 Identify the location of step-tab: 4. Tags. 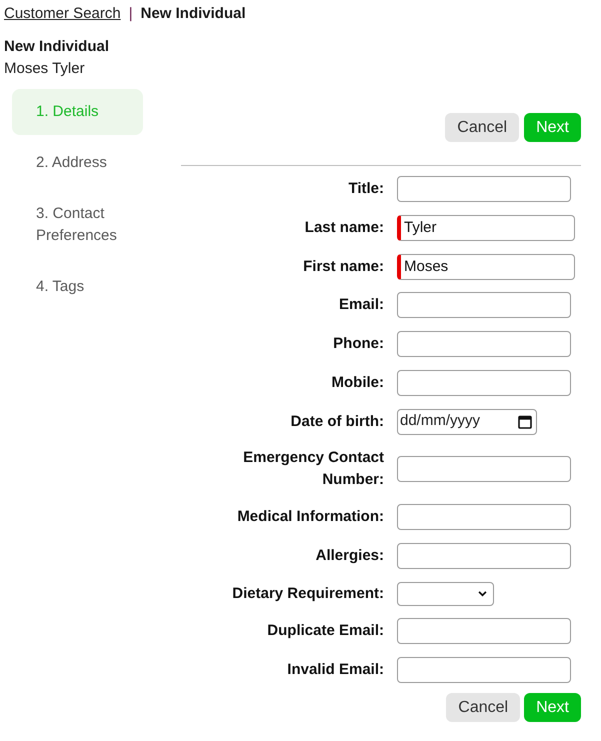
(77, 287).